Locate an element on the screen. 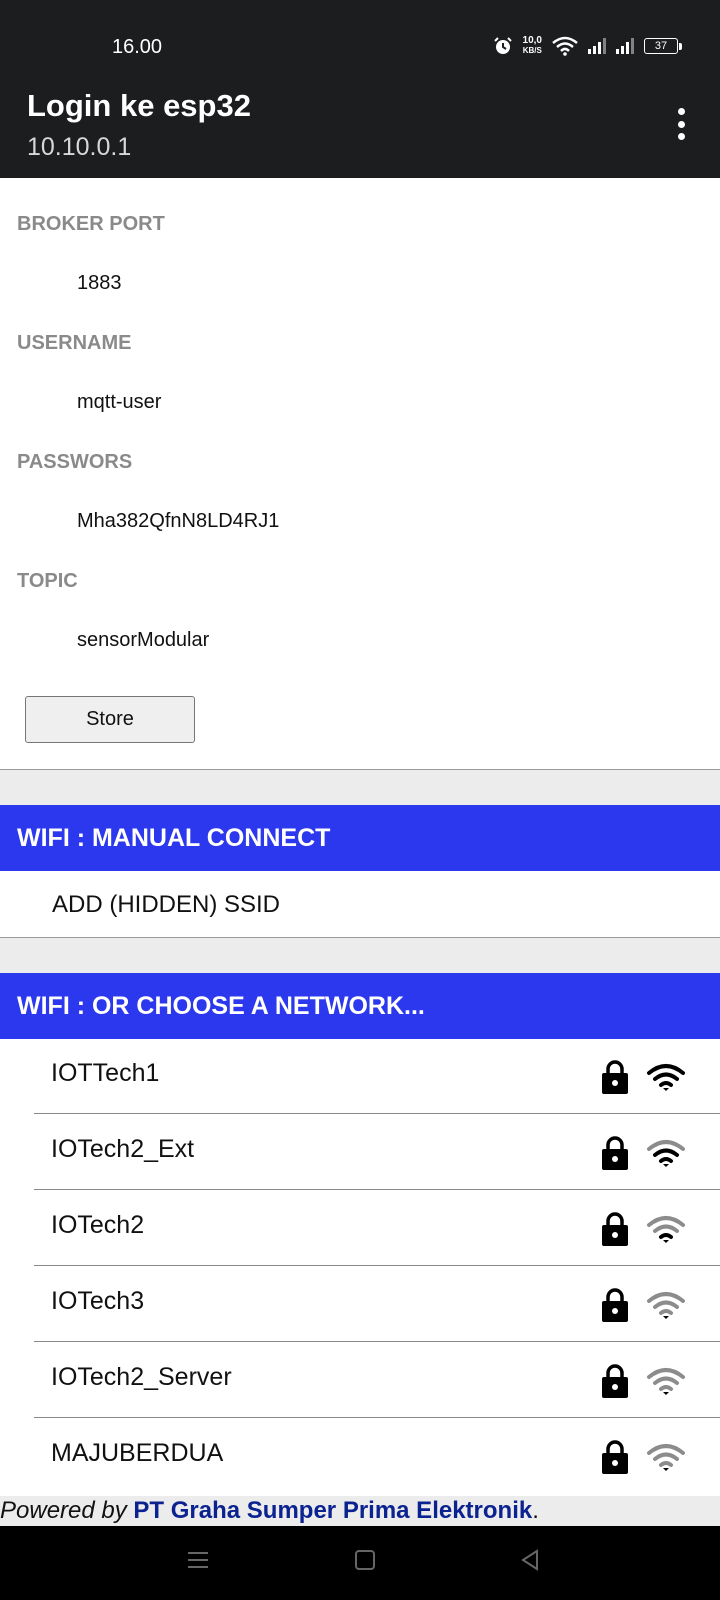 The width and height of the screenshot is (720, 1600). network-ssid: IOTech2_Server is located at coordinates (141, 1377).